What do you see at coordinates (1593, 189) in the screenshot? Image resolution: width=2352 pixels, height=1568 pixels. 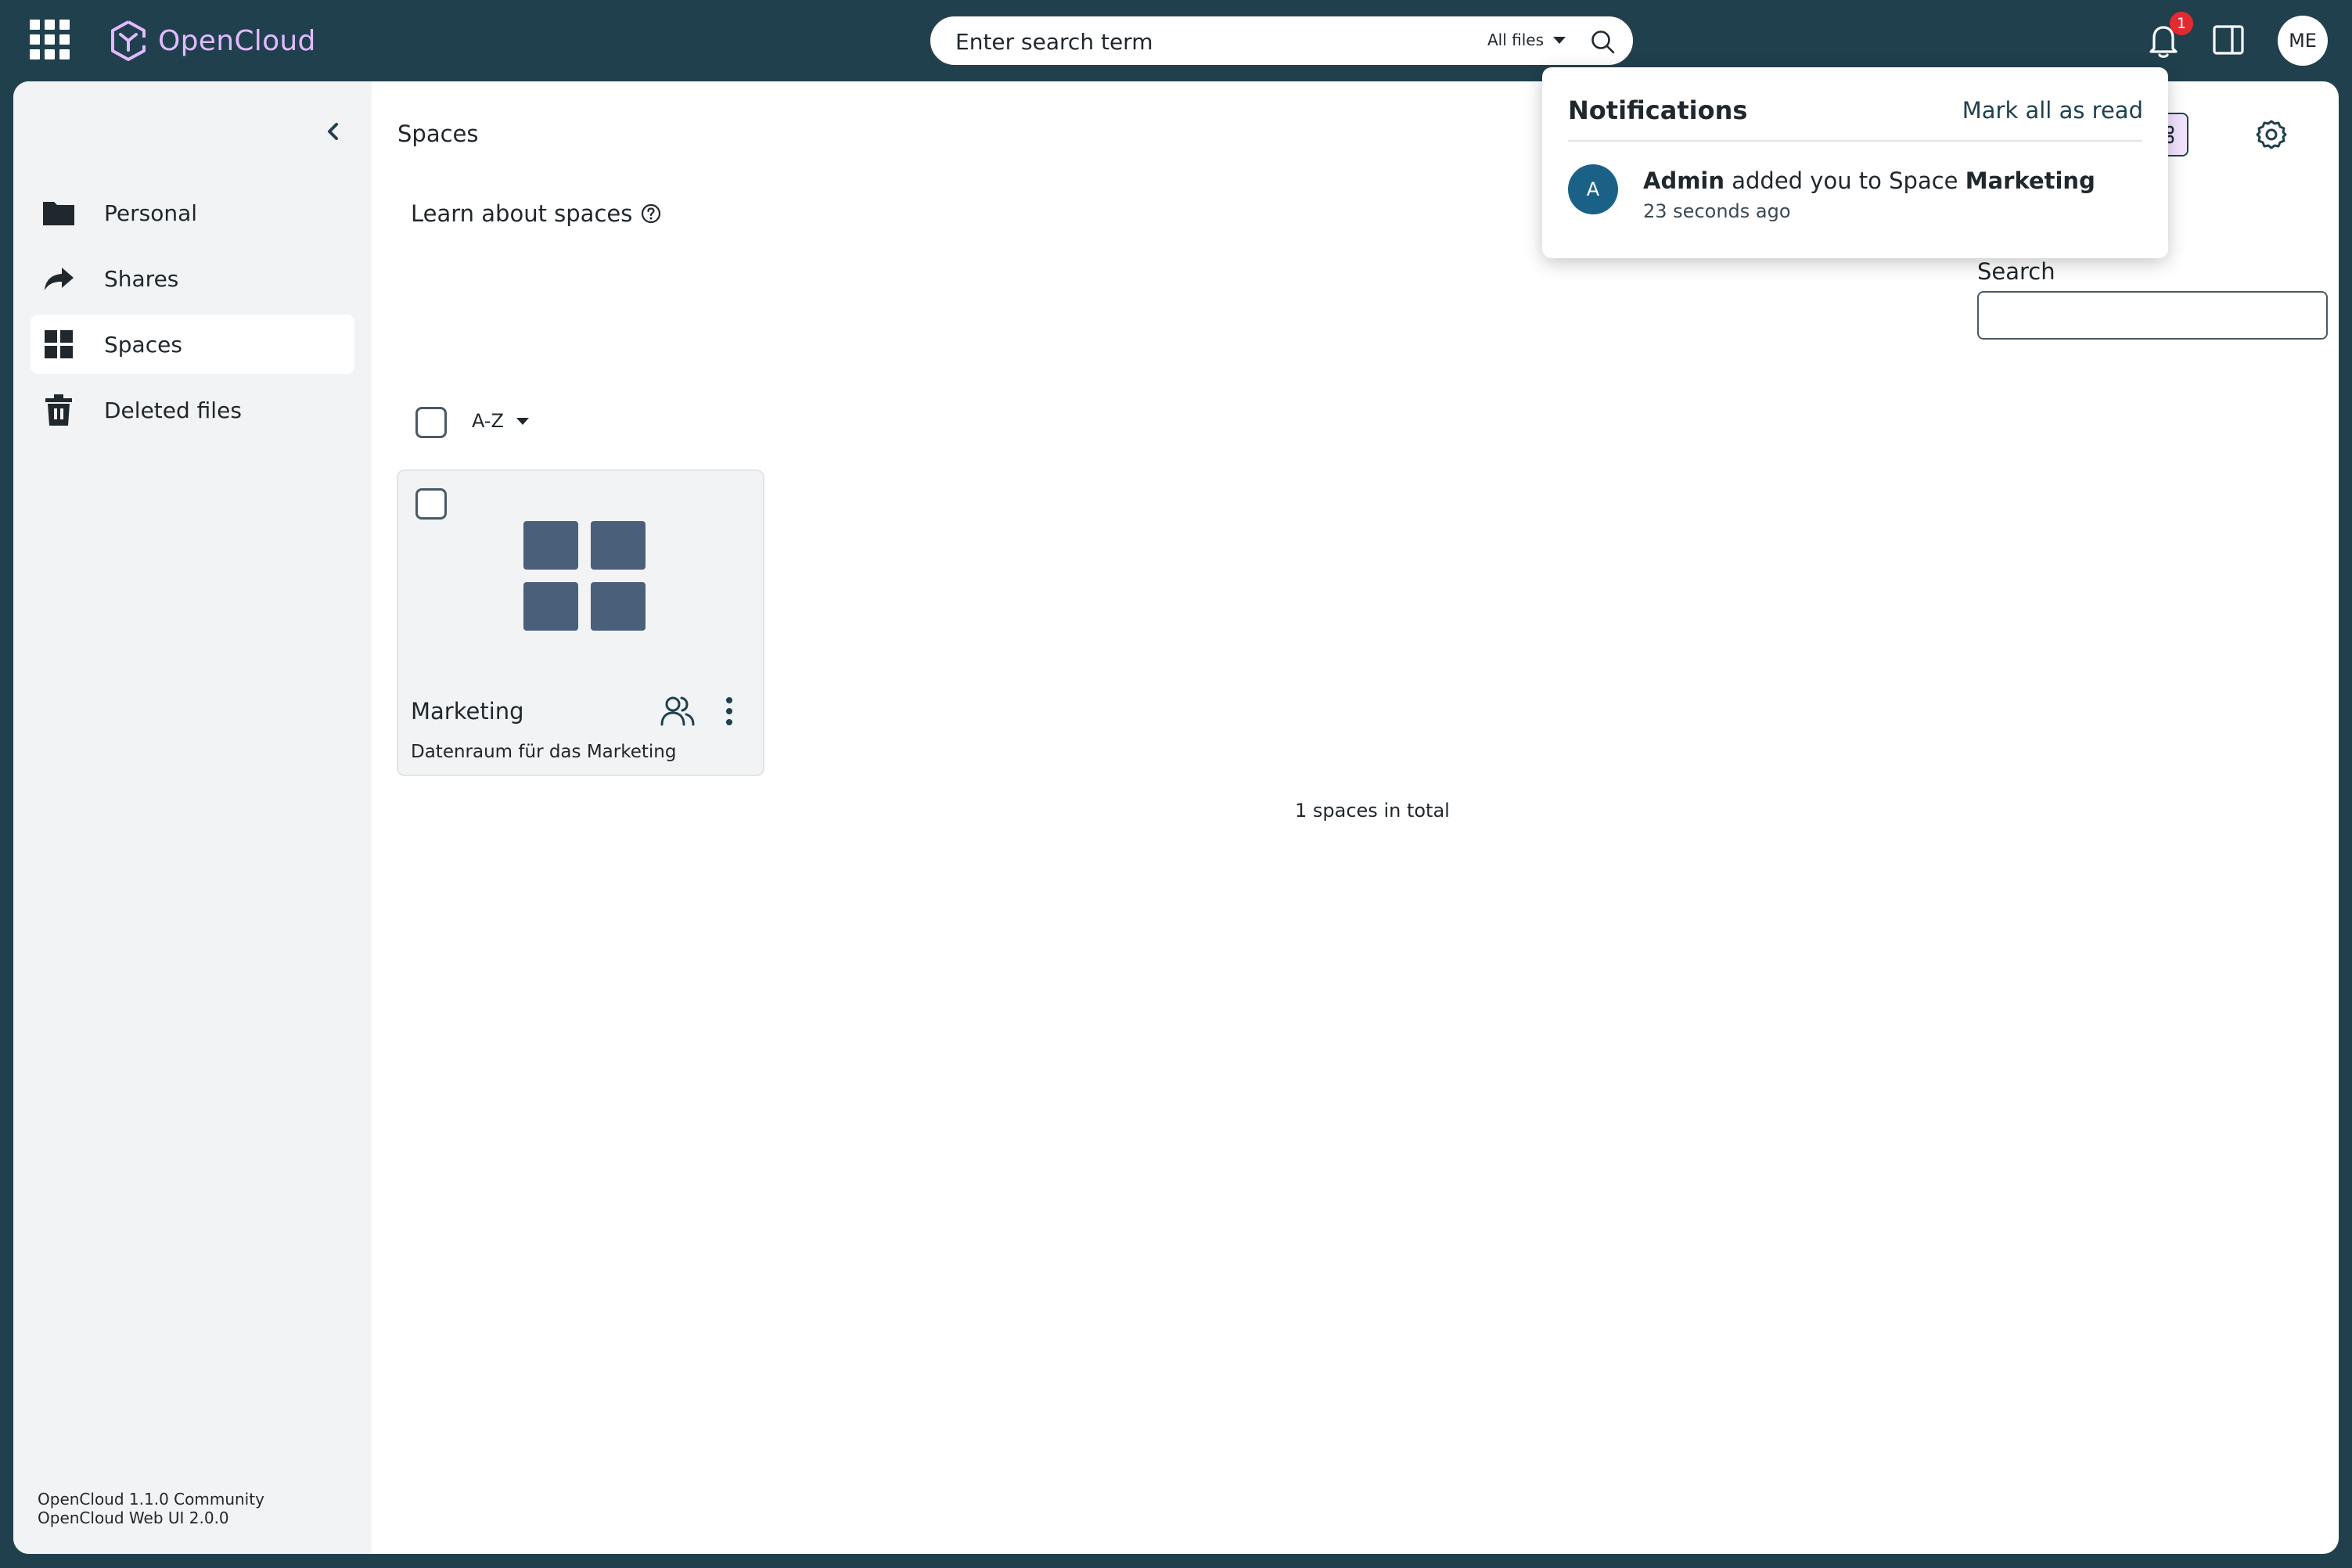 I see `avatar: A` at bounding box center [1593, 189].